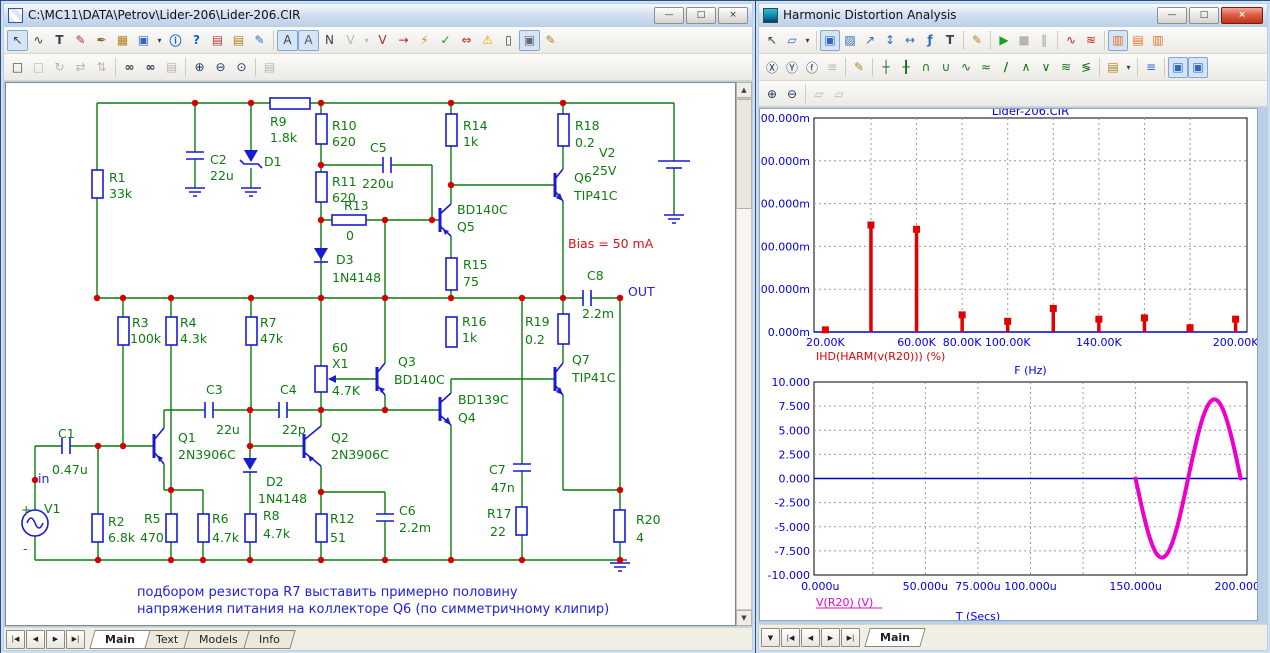 The width and height of the screenshot is (1270, 653). Describe the element at coordinates (1013, 15) in the screenshot. I see `analysis-window-titlebar: Harmonic Distortion Analysis — □ ×` at that location.